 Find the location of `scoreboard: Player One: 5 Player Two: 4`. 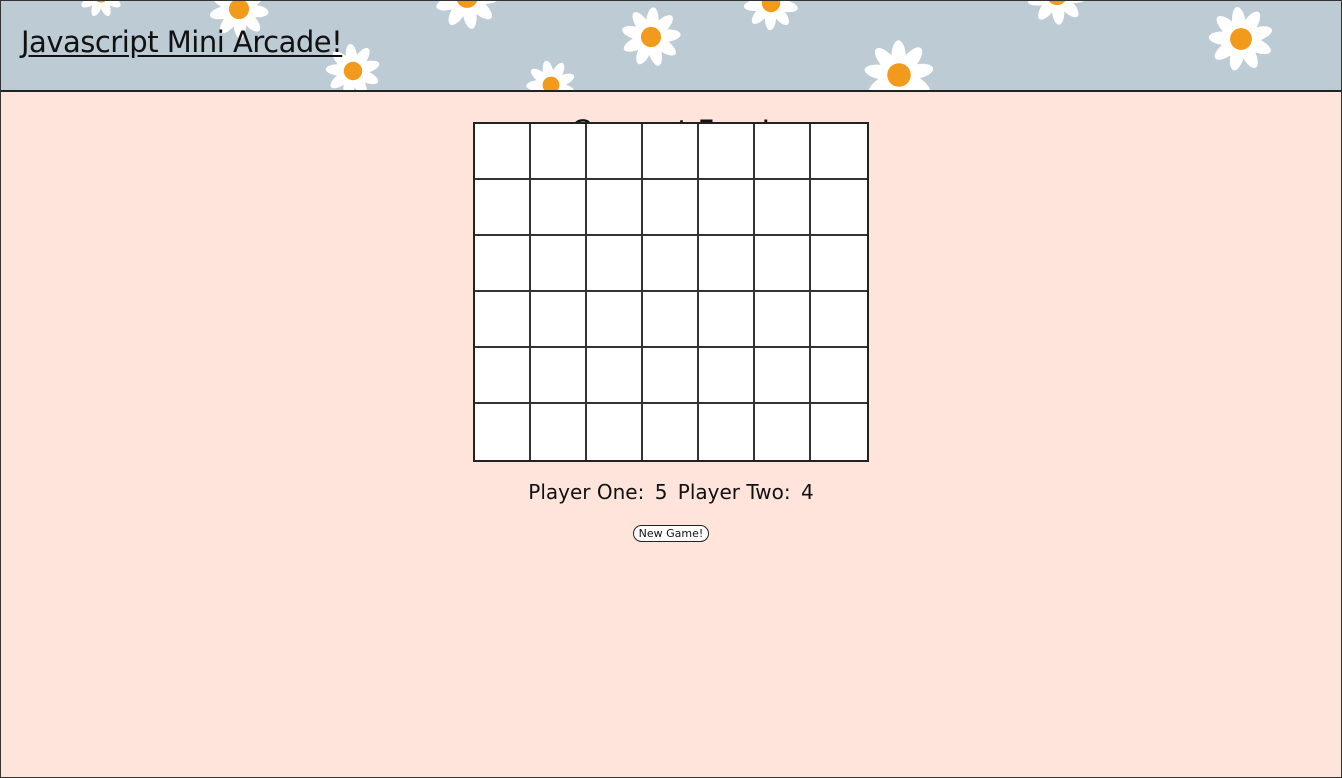

scoreboard: Player One: 5 Player Two: 4 is located at coordinates (671, 492).